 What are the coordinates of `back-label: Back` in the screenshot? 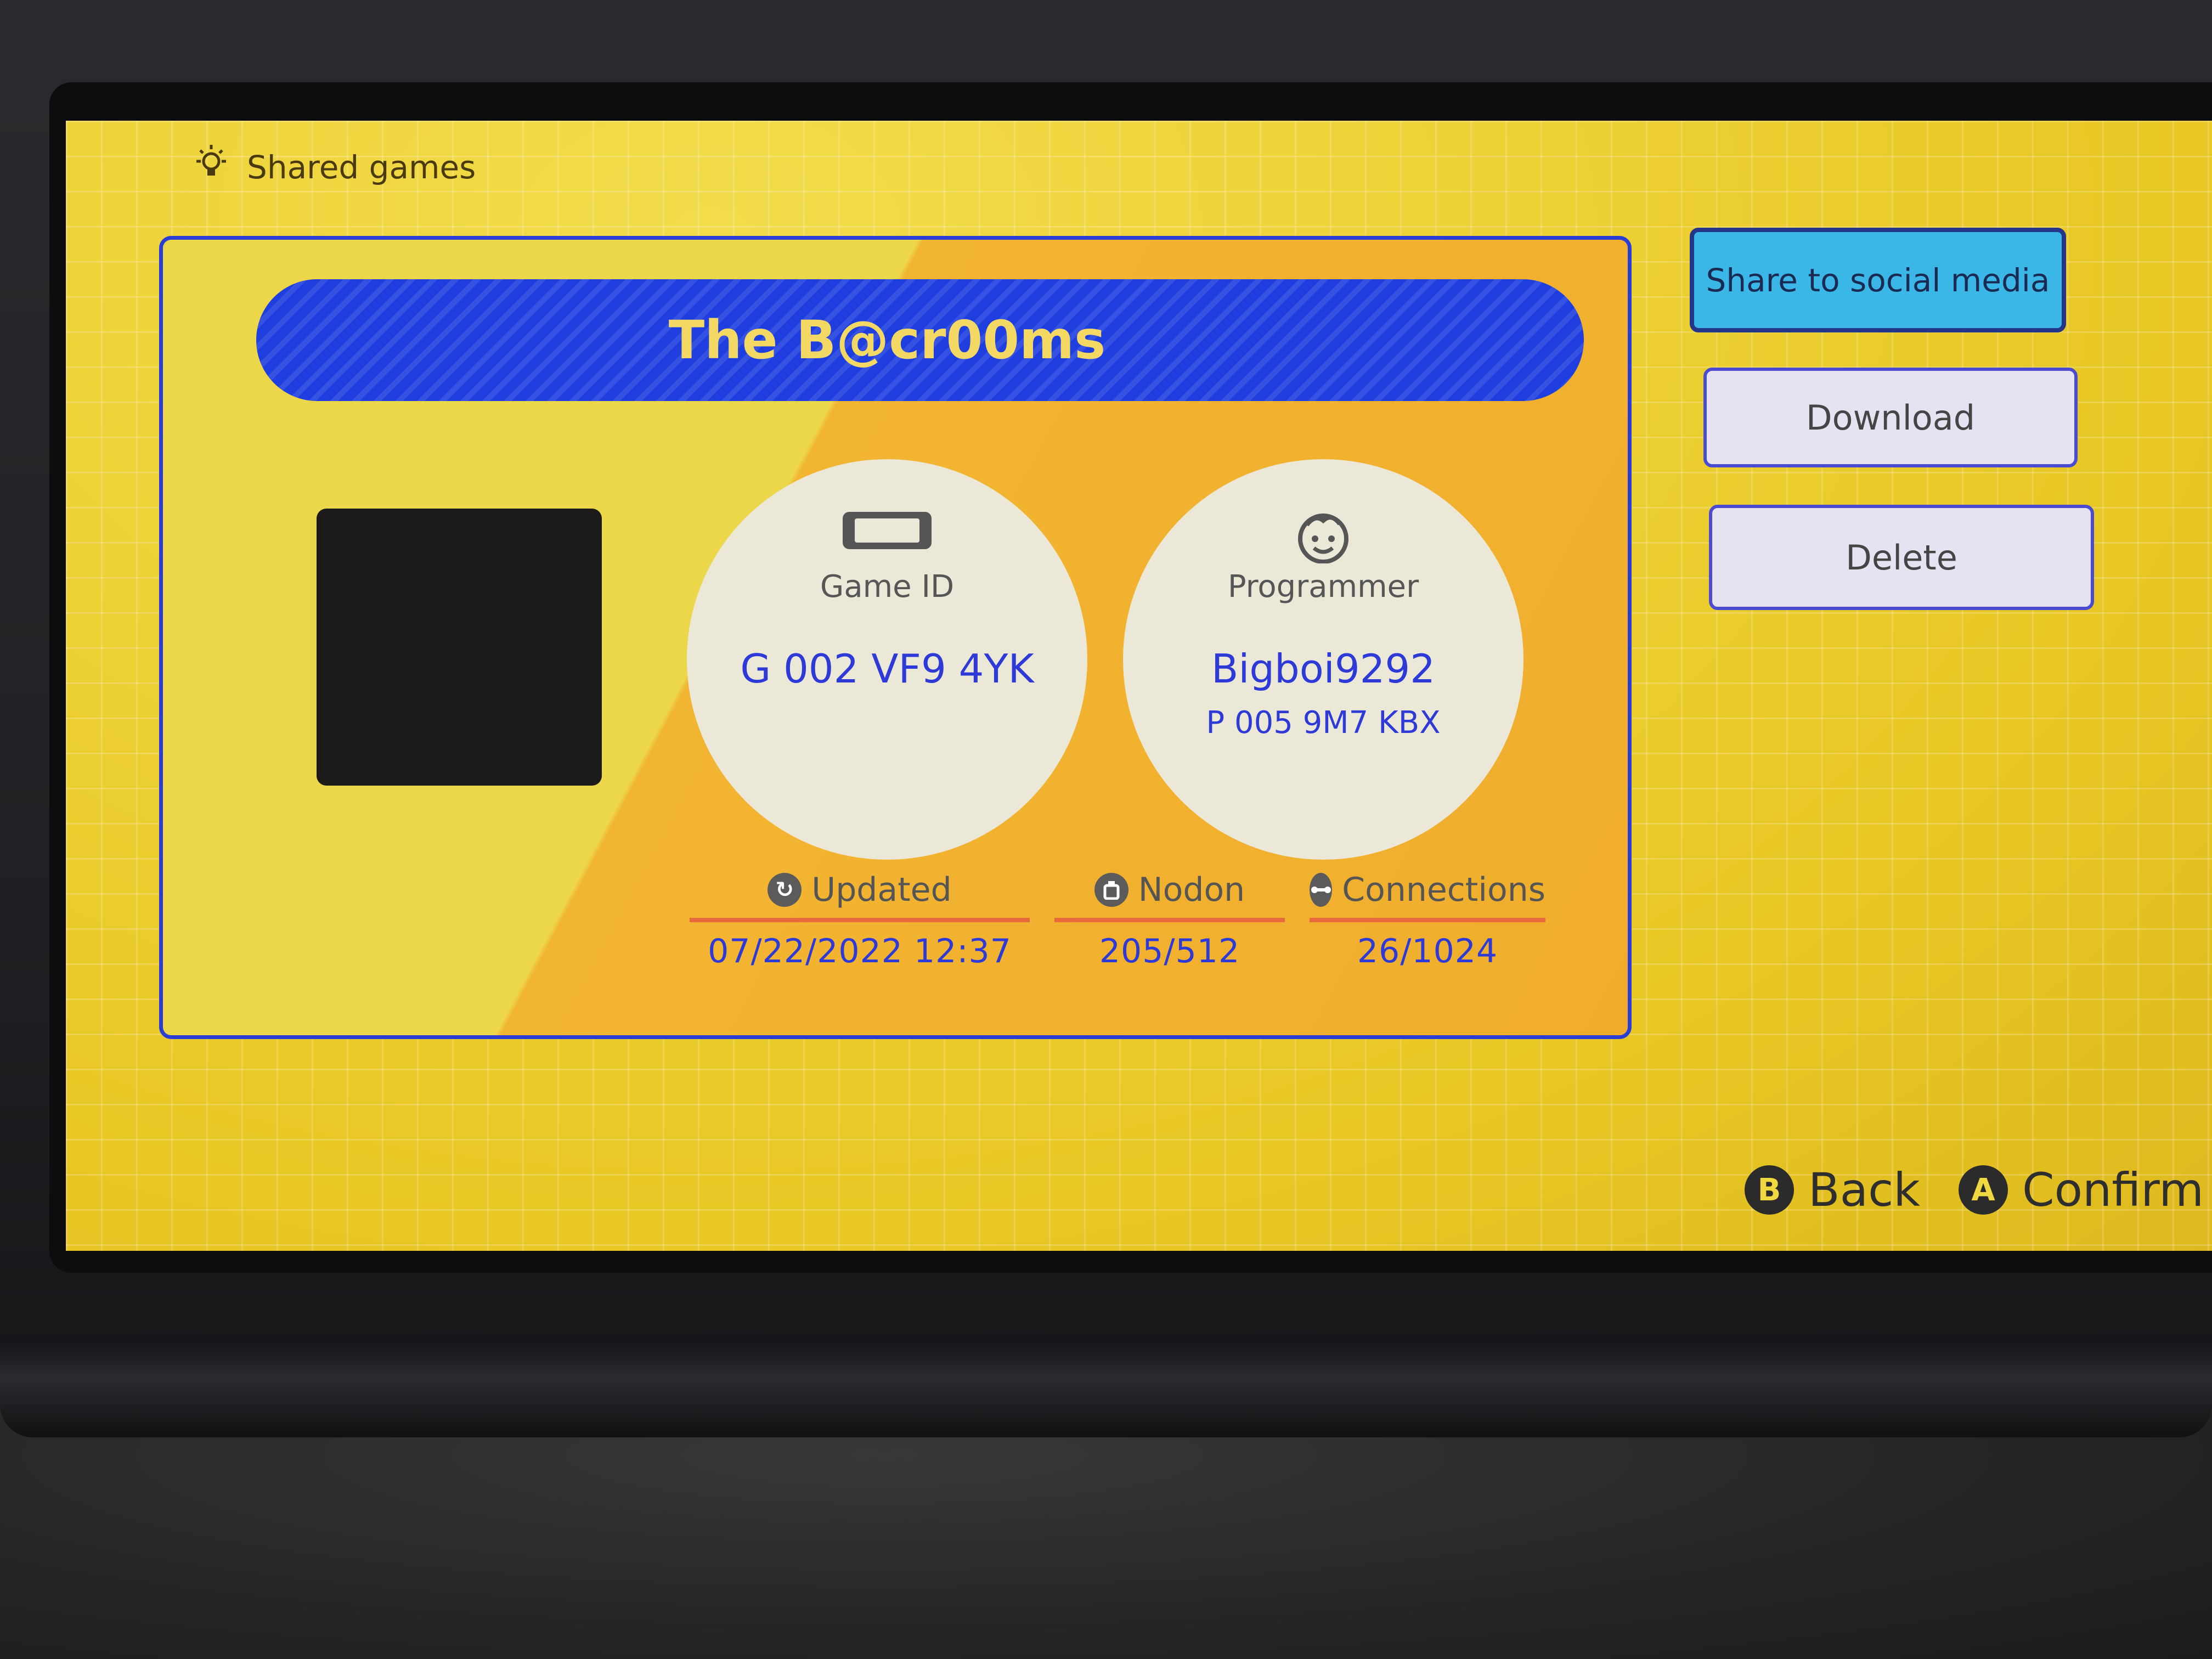 It's located at (1864, 1190).